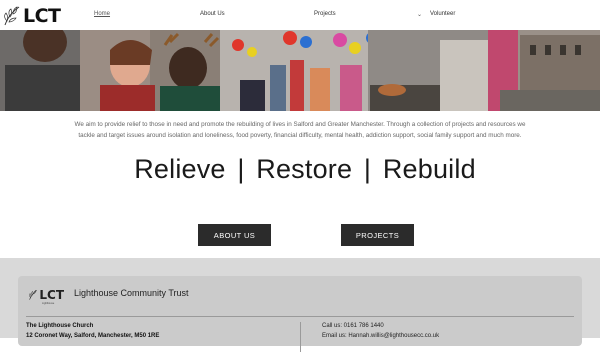 The height and width of the screenshot is (352, 600). Describe the element at coordinates (305, 169) in the screenshot. I see `tagline: Relieve | Restore | Rebuild` at that location.